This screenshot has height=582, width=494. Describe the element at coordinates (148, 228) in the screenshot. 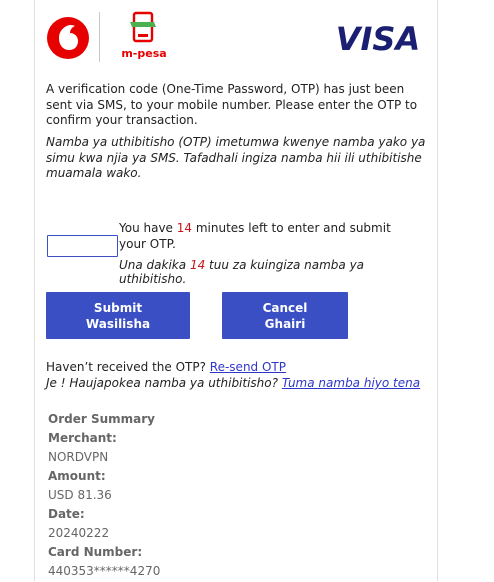

I see `timer-prefix: You have` at that location.